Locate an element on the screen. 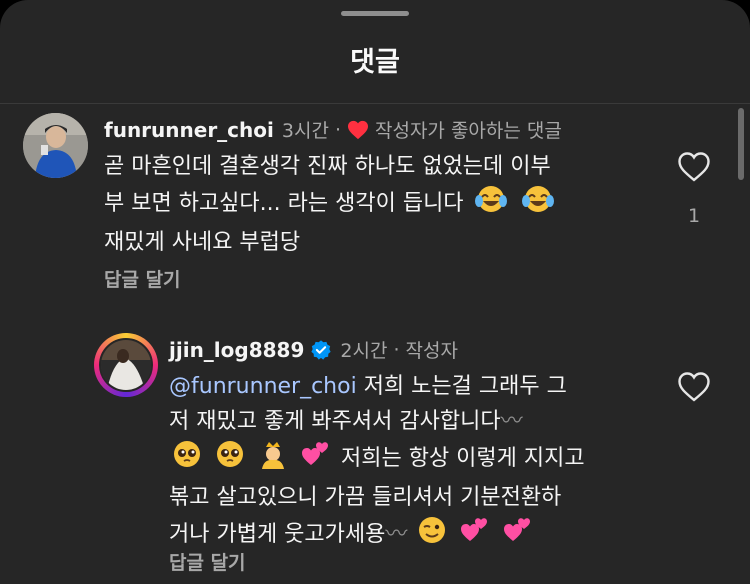 The height and width of the screenshot is (584, 750). comment-line: 곧 마흔인데 결혼생각 진짜 하나도 없었는데 이부 is located at coordinates (327, 166).